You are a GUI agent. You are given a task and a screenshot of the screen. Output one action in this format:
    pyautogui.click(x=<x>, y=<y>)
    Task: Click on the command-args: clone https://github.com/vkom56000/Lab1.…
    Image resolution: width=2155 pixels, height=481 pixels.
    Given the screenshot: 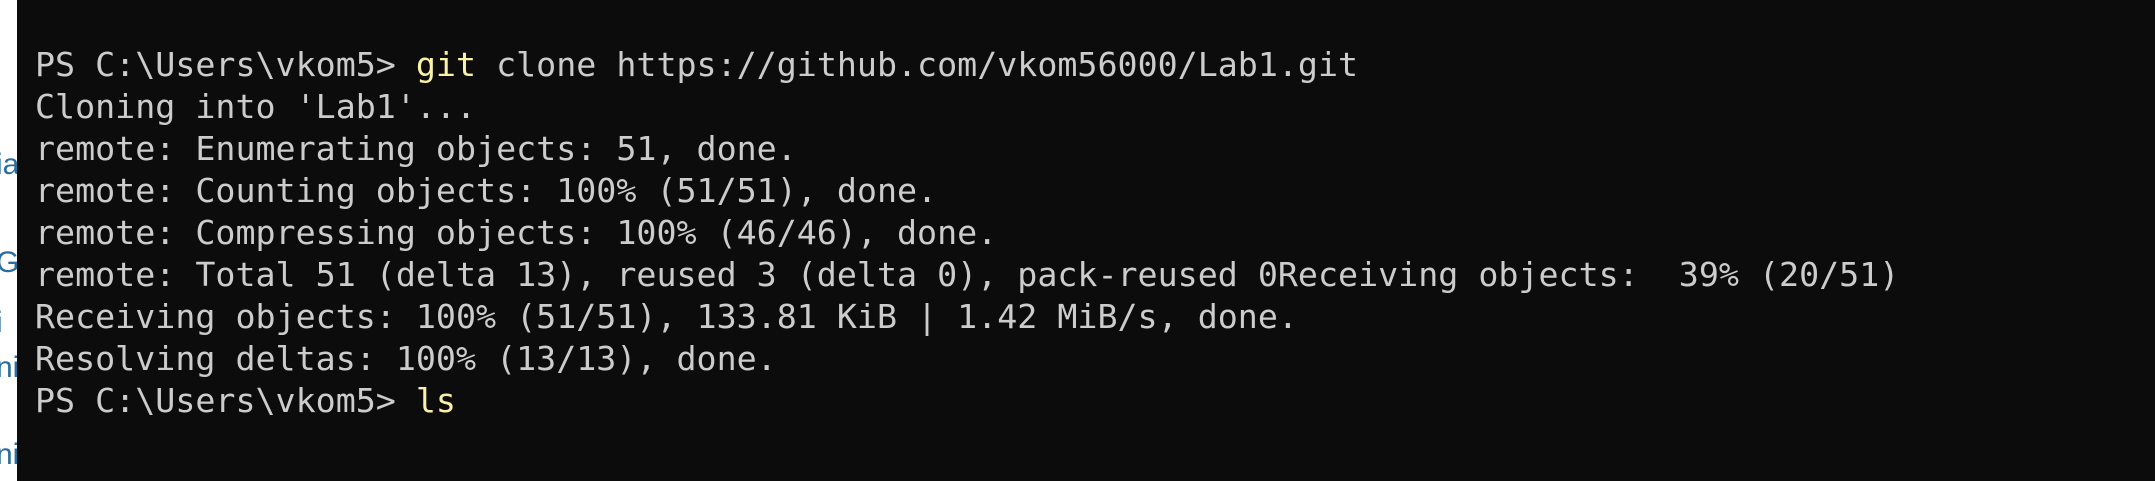 What is the action you would take?
    pyautogui.click(x=917, y=64)
    